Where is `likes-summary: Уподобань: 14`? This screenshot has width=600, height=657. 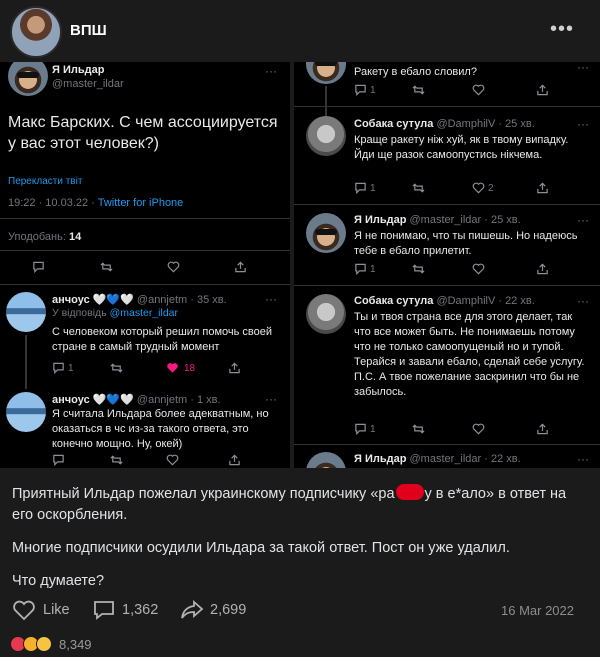
likes-summary: Уподобань: 14 is located at coordinates (44, 237).